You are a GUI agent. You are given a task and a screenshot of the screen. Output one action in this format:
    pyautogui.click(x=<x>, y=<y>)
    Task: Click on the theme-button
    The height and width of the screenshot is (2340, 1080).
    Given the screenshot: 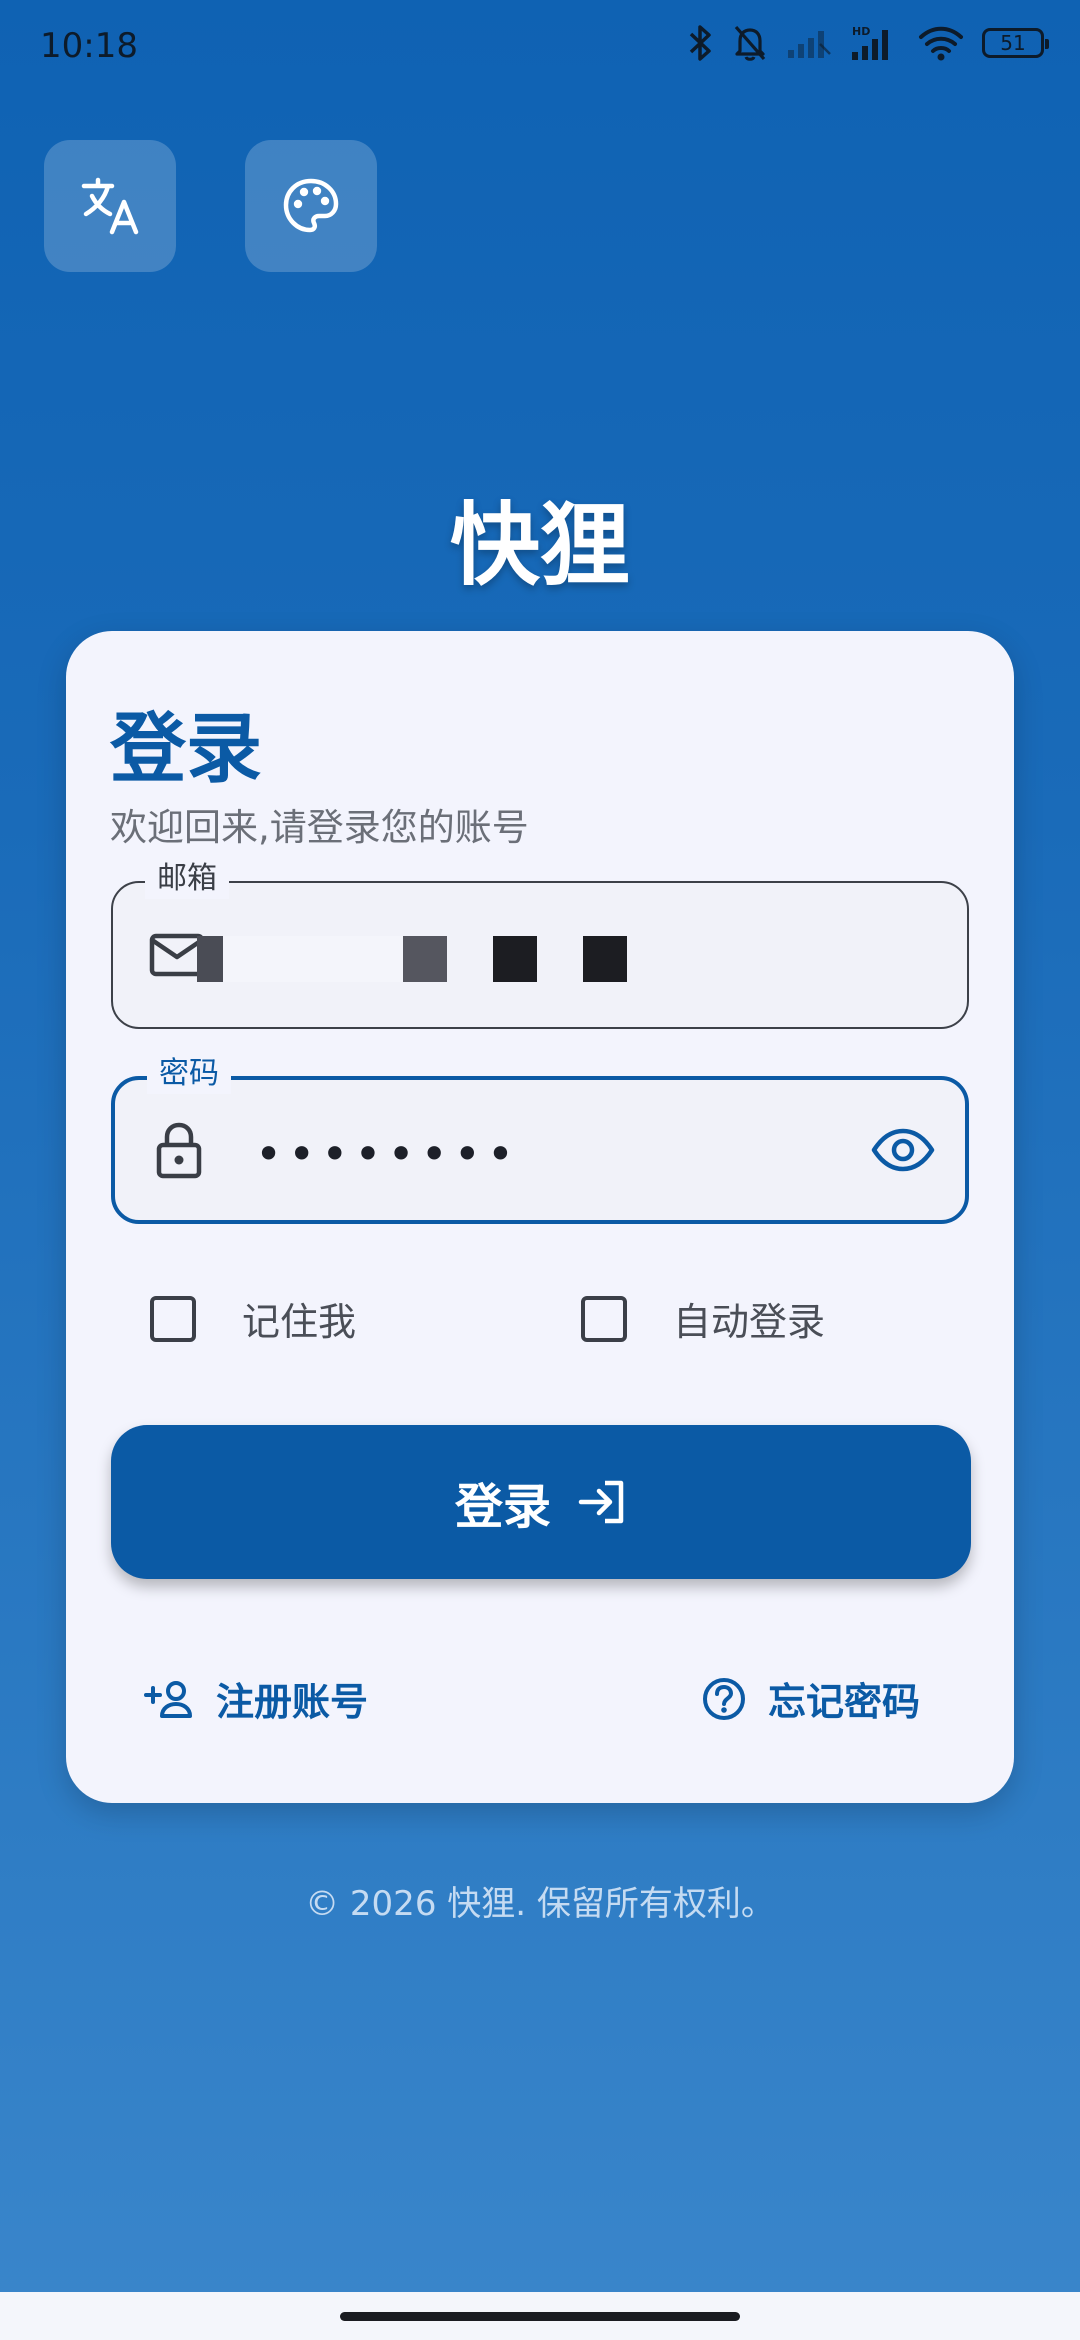 What is the action you would take?
    pyautogui.click(x=311, y=206)
    